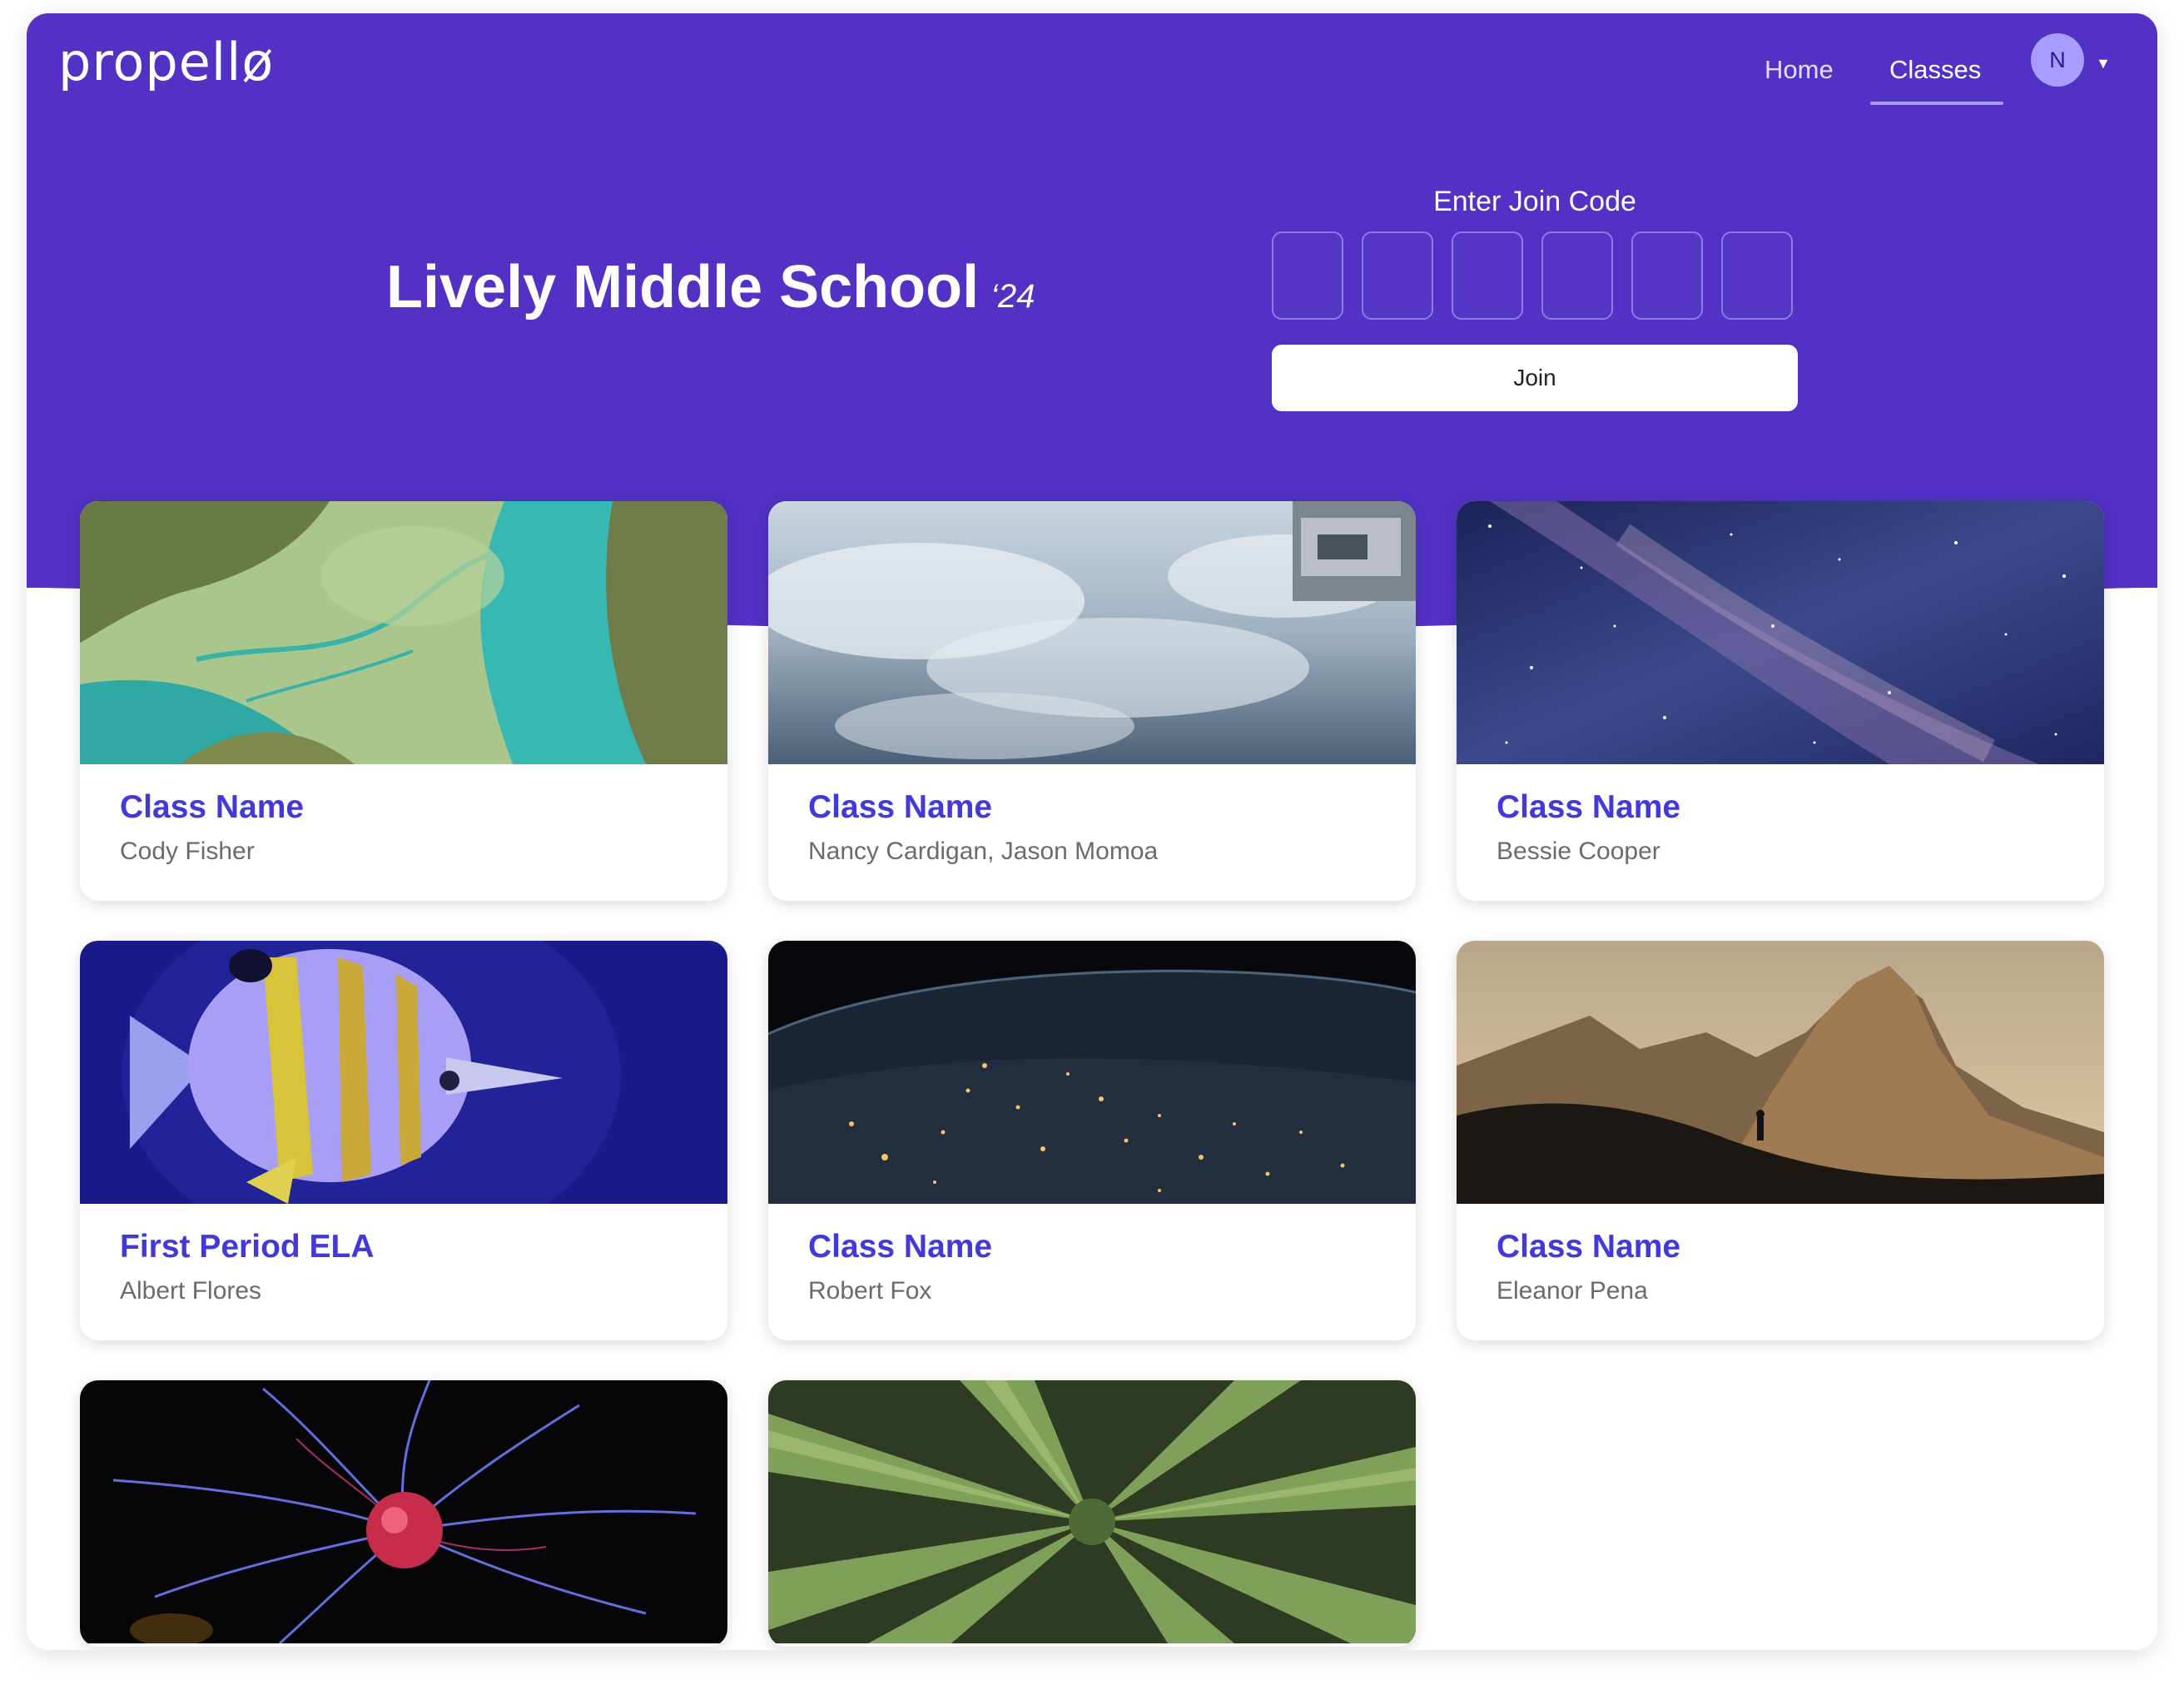 The image size is (2184, 1690). Describe the element at coordinates (1935, 70) in the screenshot. I see `nav-classes-link: Classes` at that location.